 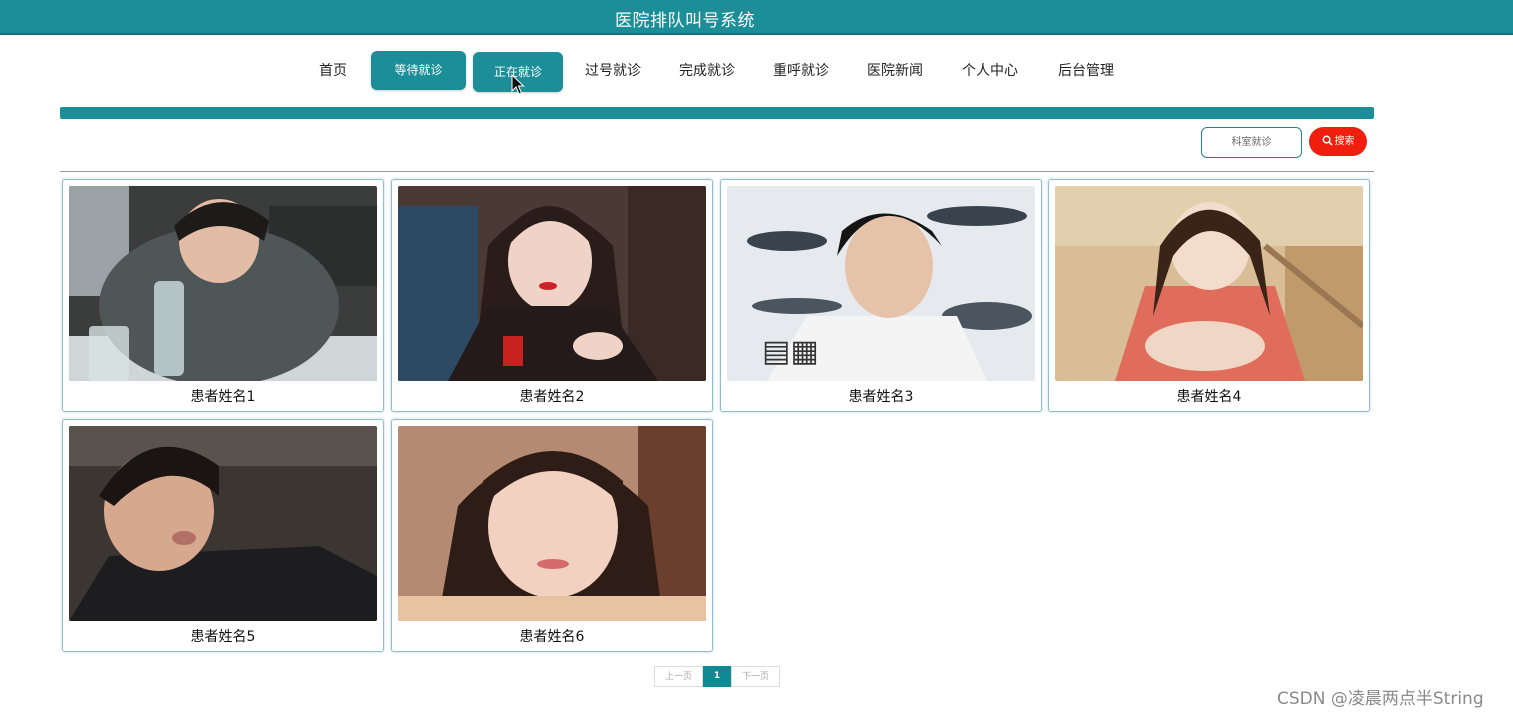 What do you see at coordinates (333, 71) in the screenshot?
I see `nav-home: 首页` at bounding box center [333, 71].